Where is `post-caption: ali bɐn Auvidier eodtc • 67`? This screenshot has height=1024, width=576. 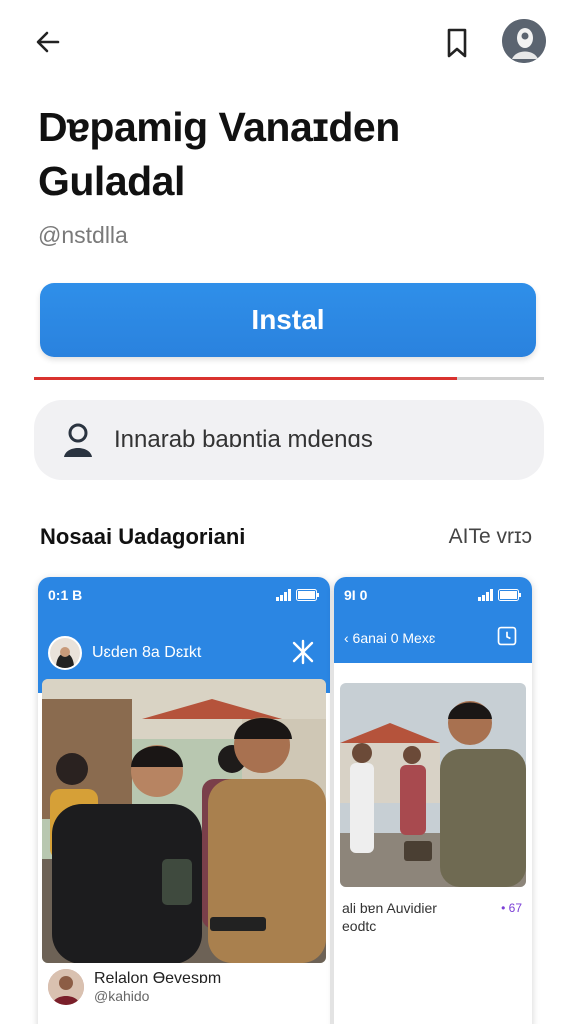
post-caption: ali bɐn Auvidier eodtc • 67 is located at coordinates (433, 911).